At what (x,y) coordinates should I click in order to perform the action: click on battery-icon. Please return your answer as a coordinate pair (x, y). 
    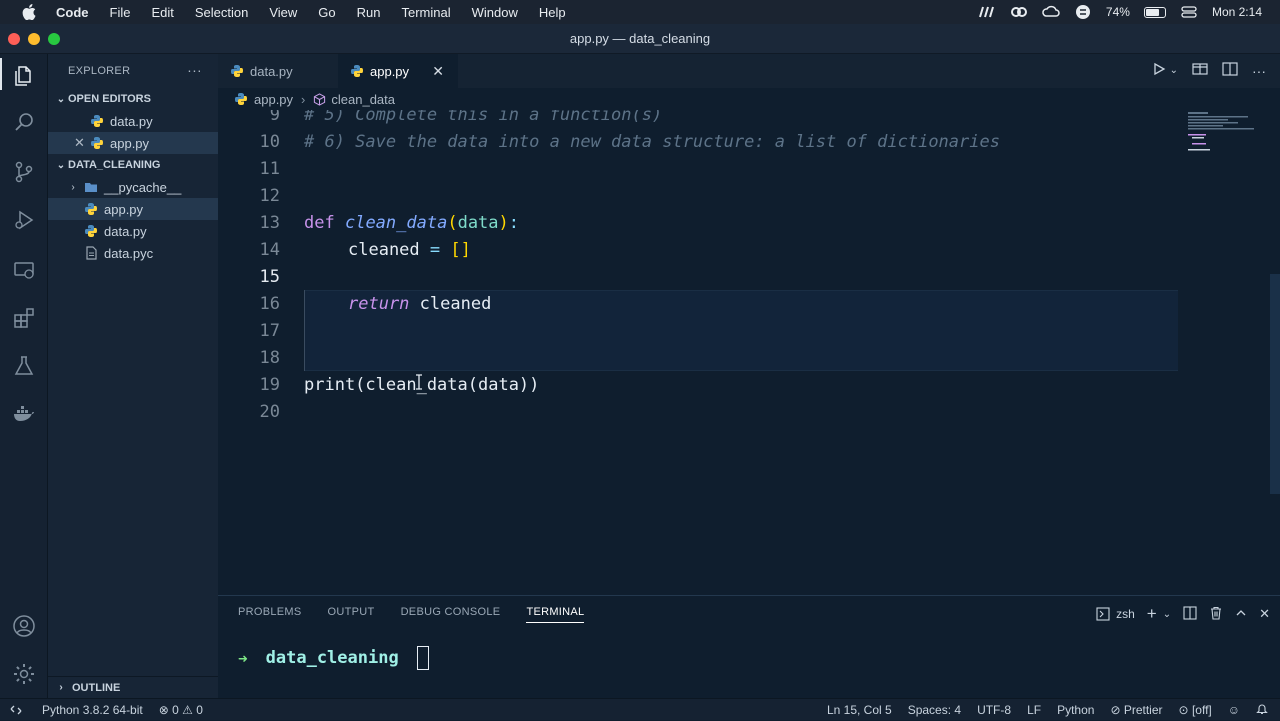
    Looking at the image, I should click on (1154, 12).